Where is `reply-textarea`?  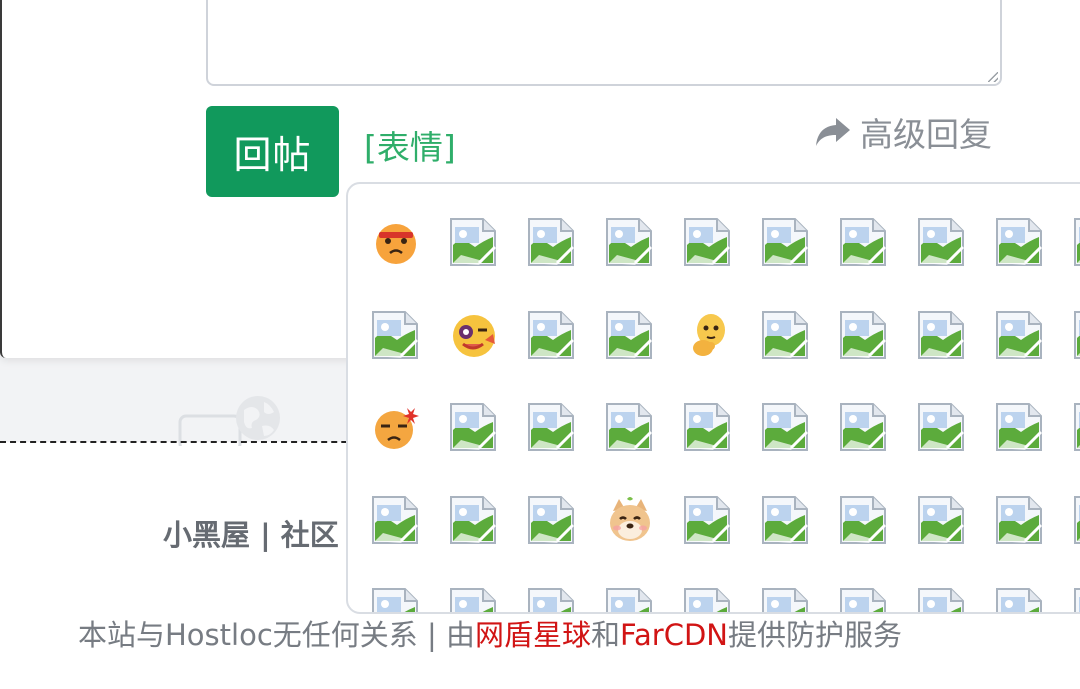
reply-textarea is located at coordinates (604, 43).